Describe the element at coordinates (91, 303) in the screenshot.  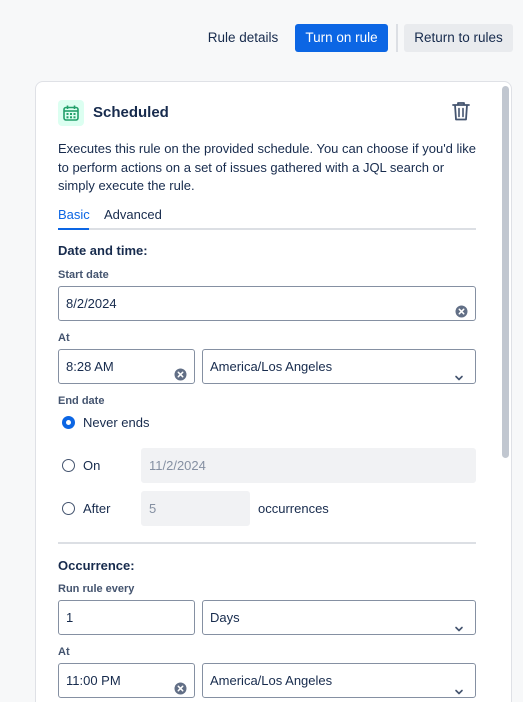
I see `start-date-value: 8/2/2024` at that location.